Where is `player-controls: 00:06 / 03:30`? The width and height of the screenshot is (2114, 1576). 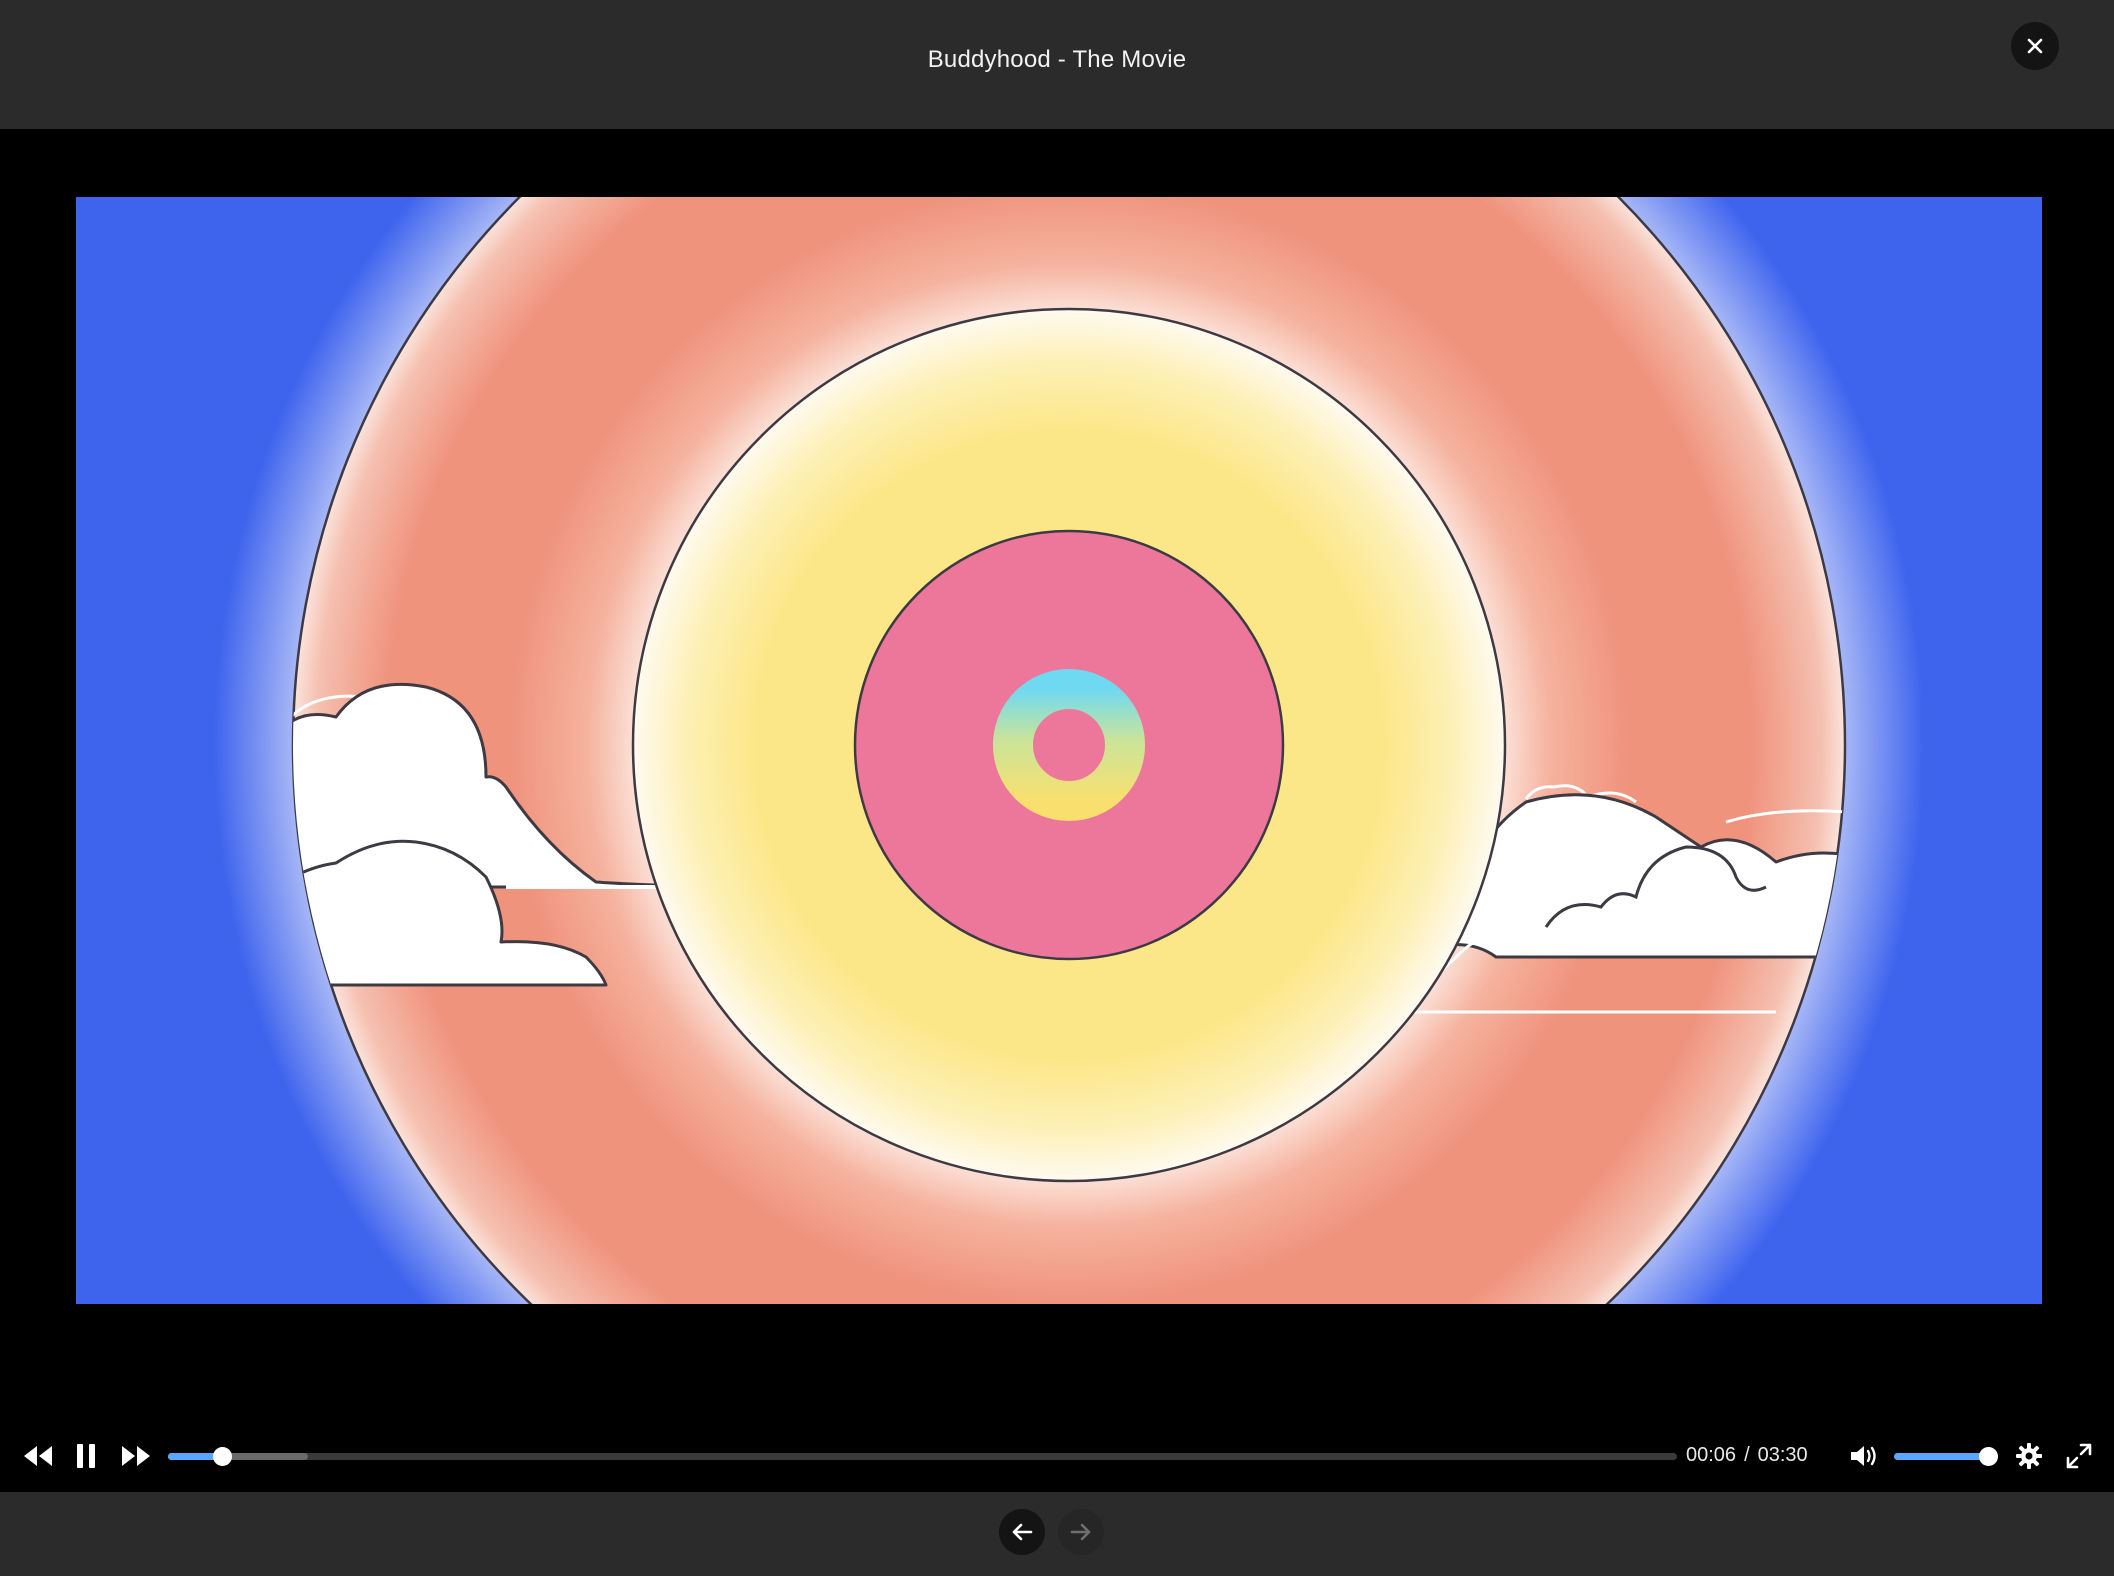 player-controls: 00:06 / 03:30 is located at coordinates (1057, 1456).